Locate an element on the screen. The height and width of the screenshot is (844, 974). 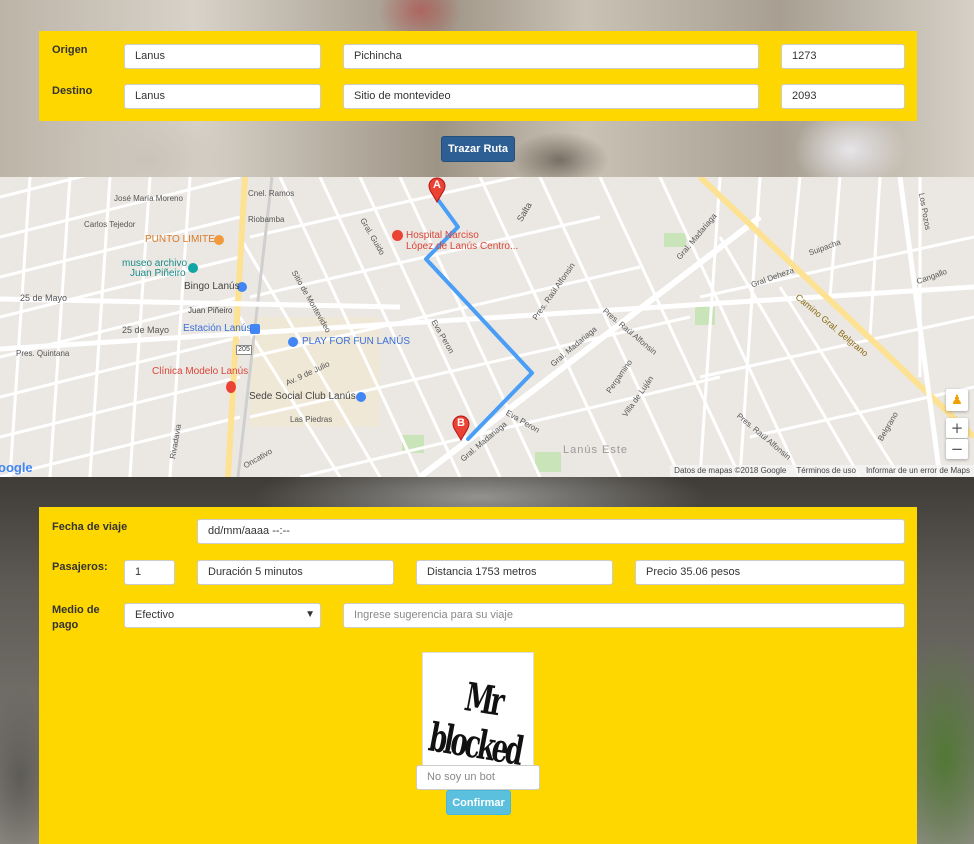
map-label: José María Moreno is located at coordinates (148, 198).